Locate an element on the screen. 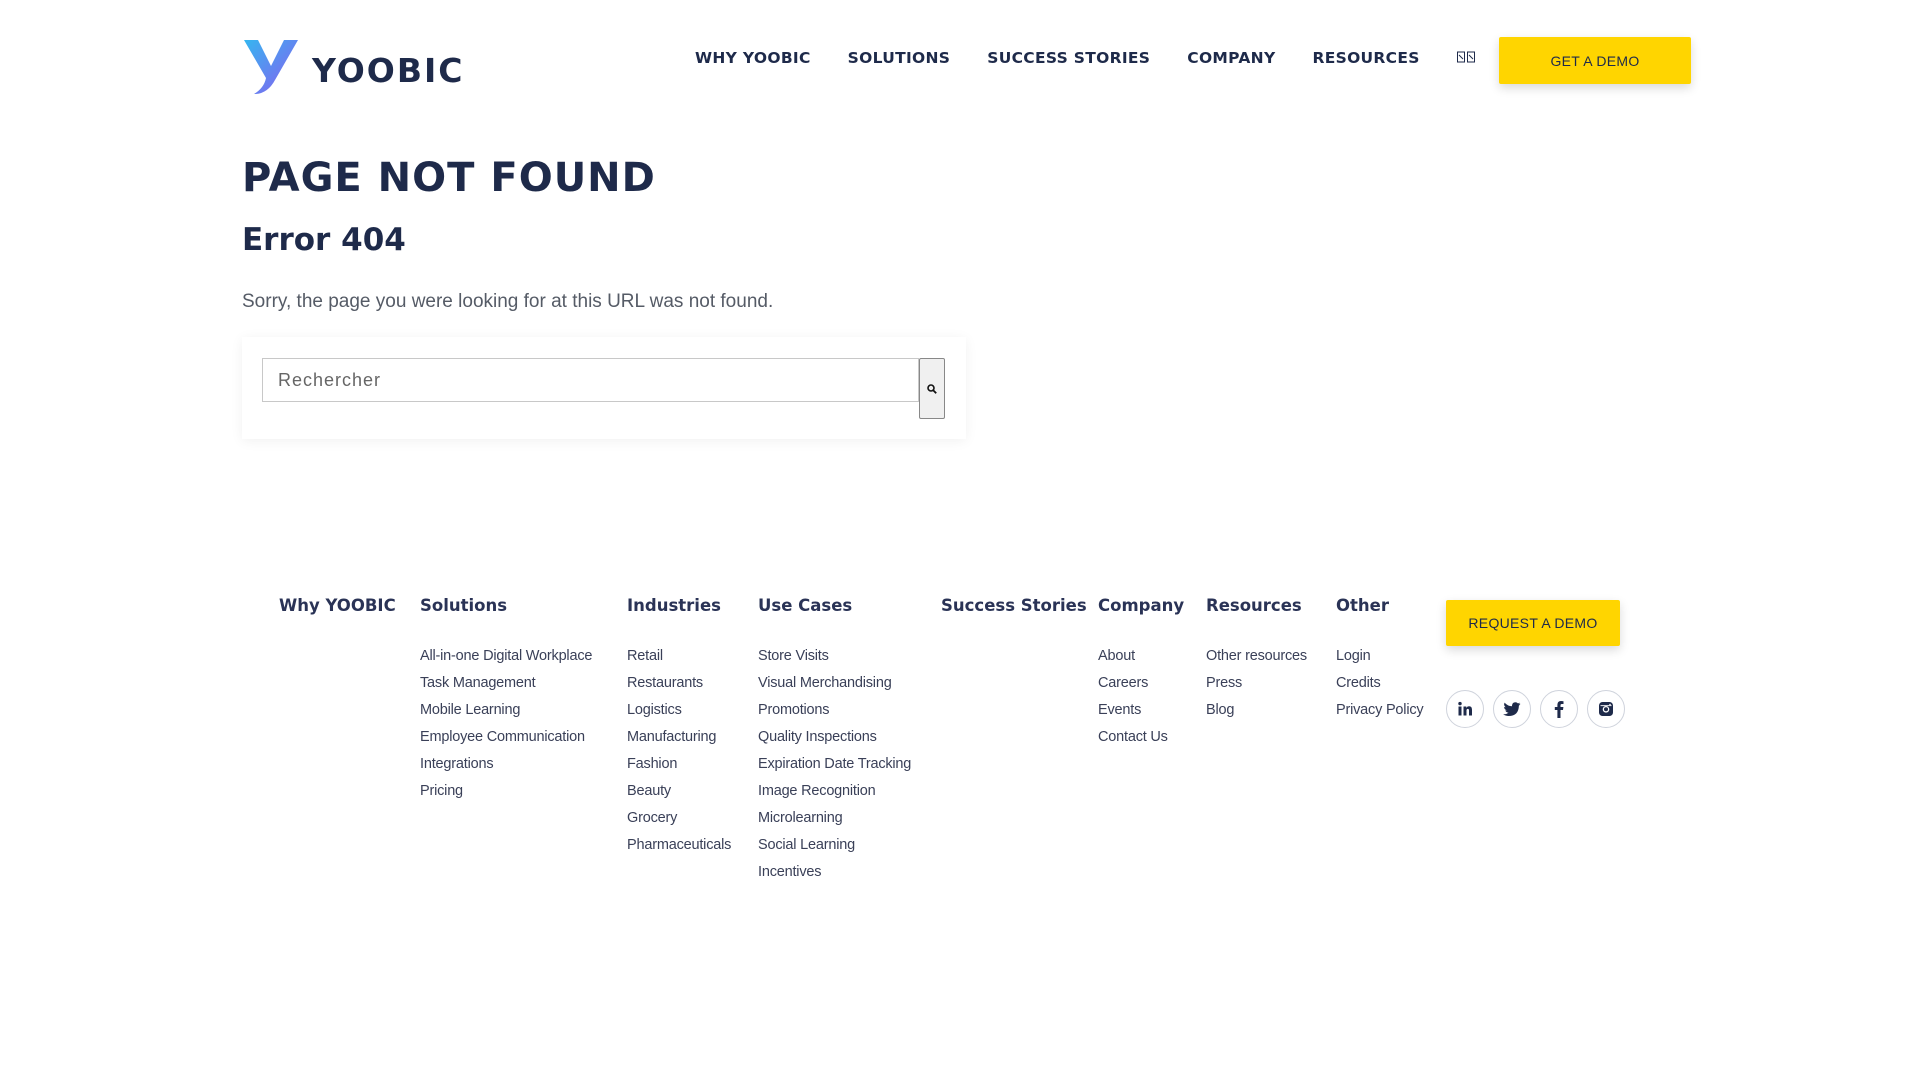 This screenshot has width=1920, height=1080. yoobic-logo-icon is located at coordinates (271, 67).